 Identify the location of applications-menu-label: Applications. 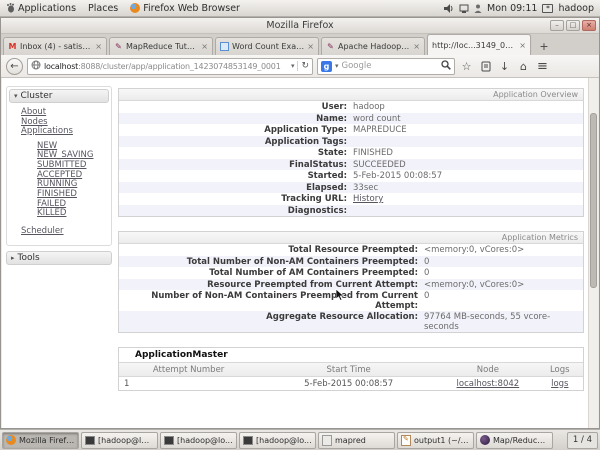
(47, 8).